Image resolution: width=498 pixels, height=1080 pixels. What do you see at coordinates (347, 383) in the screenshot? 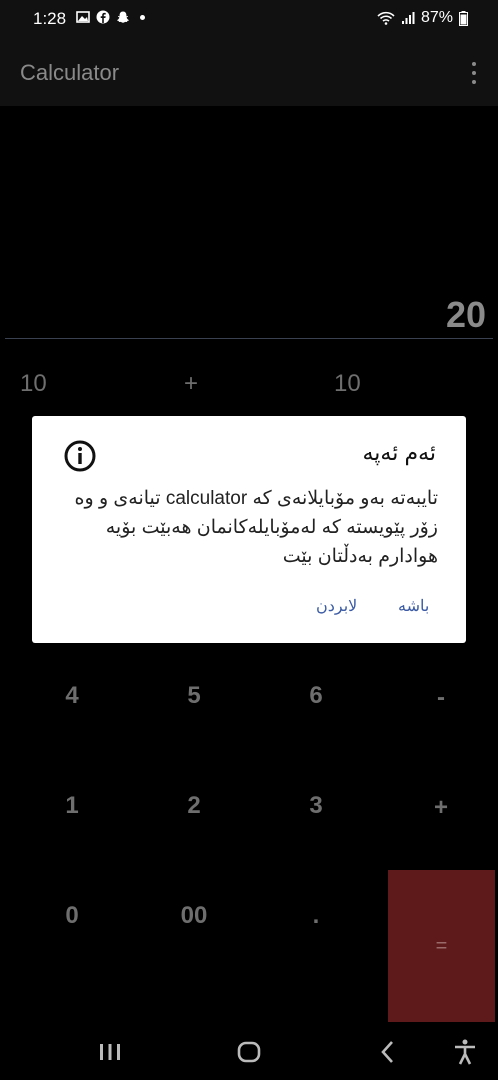
I see `expression-right: 10` at bounding box center [347, 383].